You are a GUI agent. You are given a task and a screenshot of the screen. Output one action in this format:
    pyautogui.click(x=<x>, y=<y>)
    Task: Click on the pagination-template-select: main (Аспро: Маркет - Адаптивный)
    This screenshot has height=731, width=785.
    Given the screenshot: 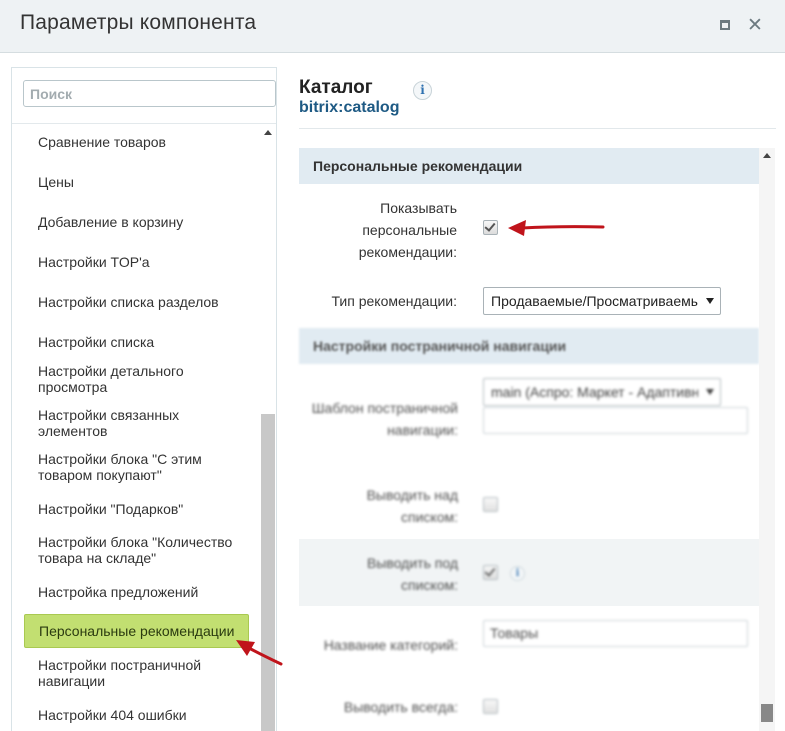 What is the action you would take?
    pyautogui.click(x=602, y=392)
    